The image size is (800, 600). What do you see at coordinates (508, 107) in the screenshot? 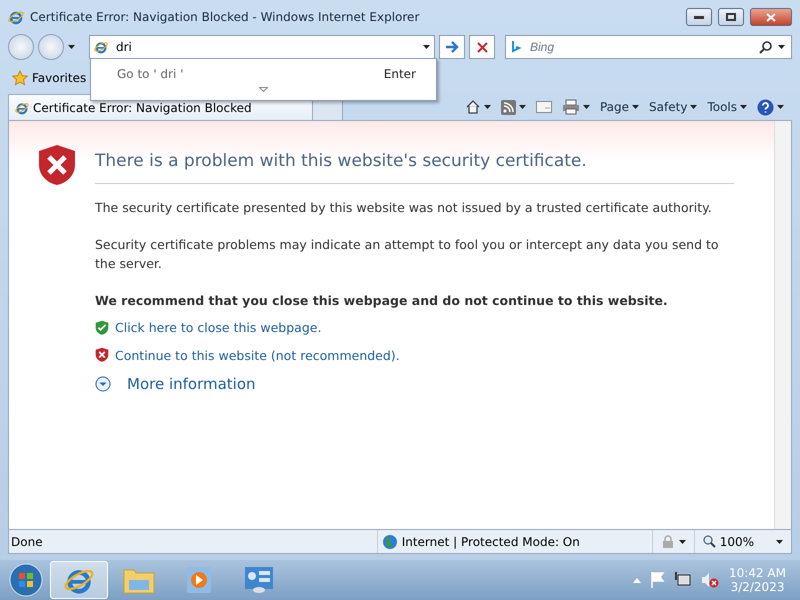
I see `feed-icon` at bounding box center [508, 107].